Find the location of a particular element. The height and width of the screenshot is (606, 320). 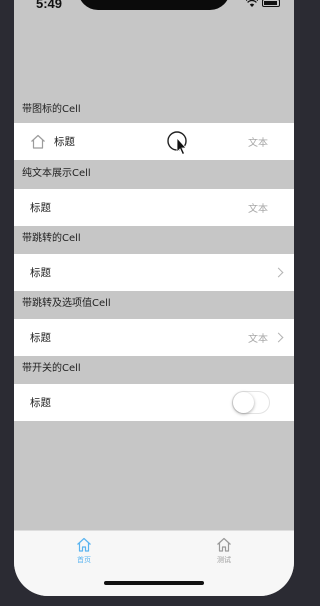

text-cell: 标题 文本 is located at coordinates (154, 207).